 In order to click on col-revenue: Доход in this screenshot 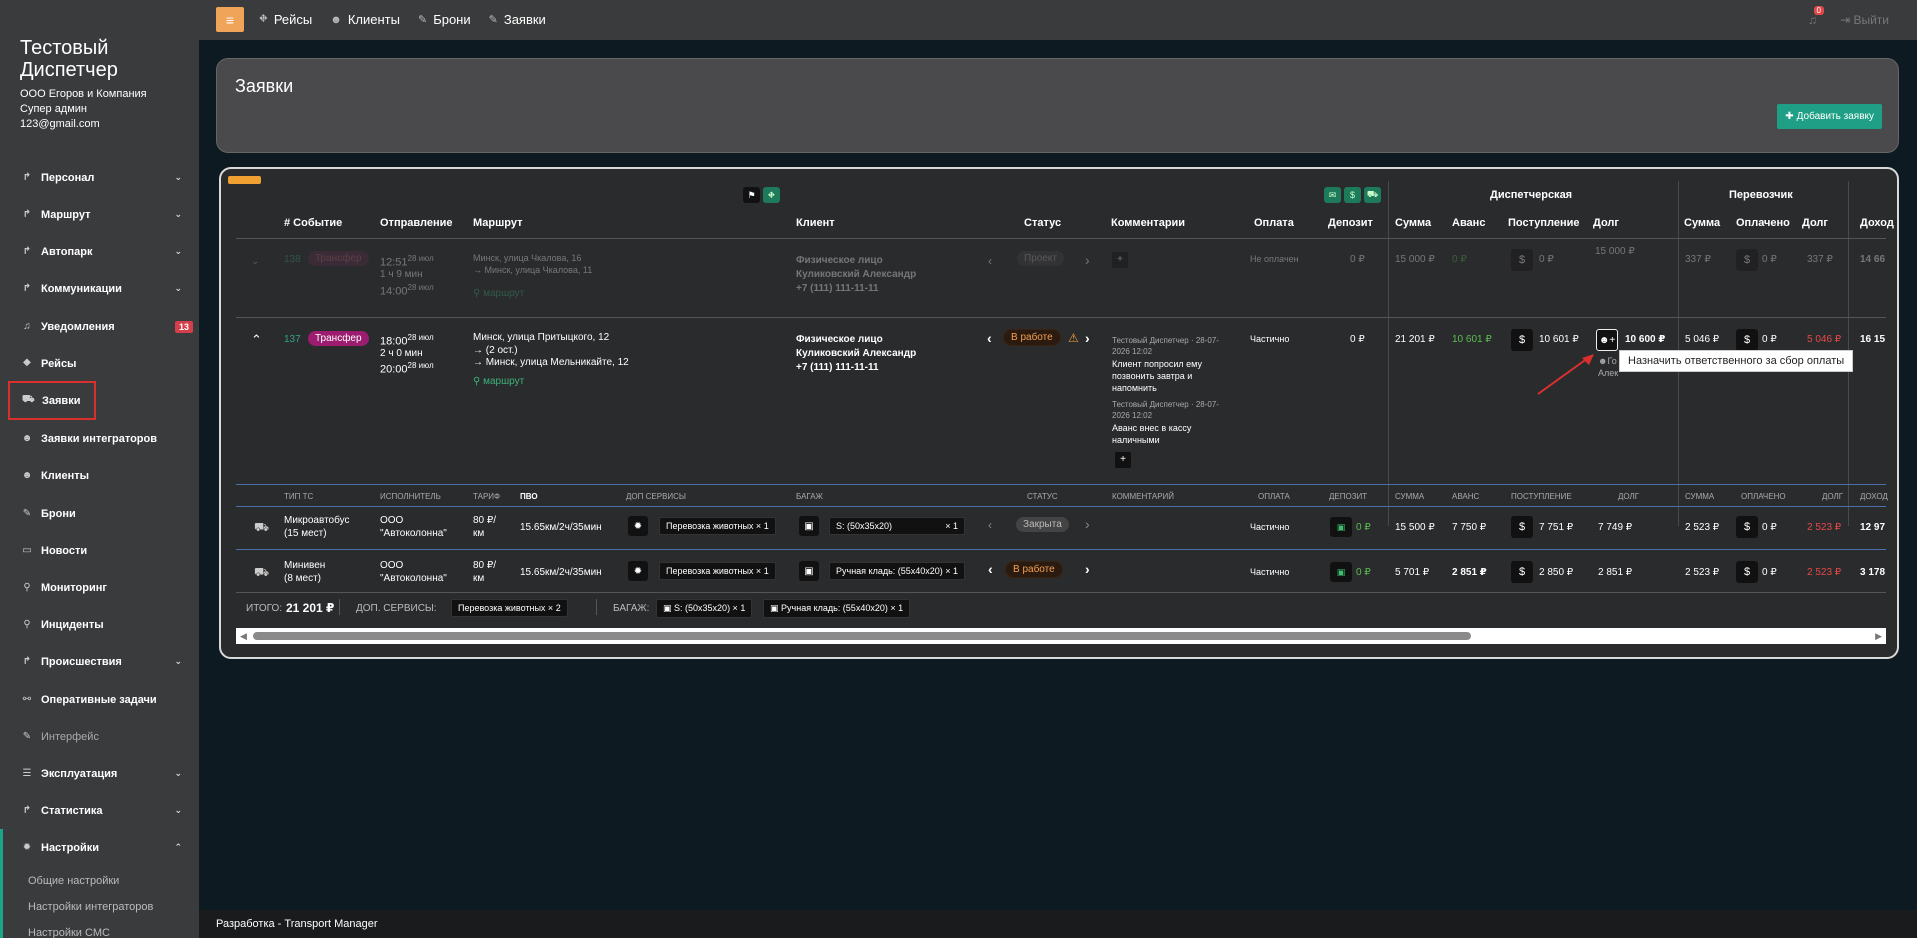, I will do `click(1877, 223)`.